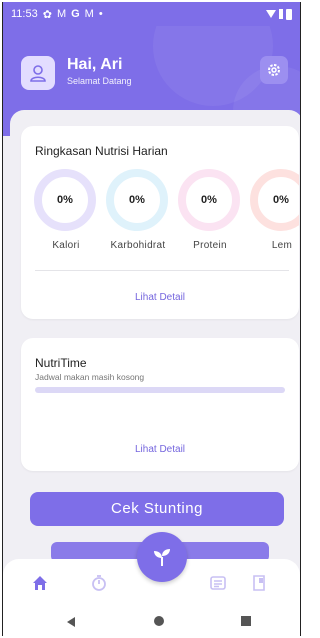  I want to click on card-title: Ringkasan Nutrisi Harian, so click(101, 151).